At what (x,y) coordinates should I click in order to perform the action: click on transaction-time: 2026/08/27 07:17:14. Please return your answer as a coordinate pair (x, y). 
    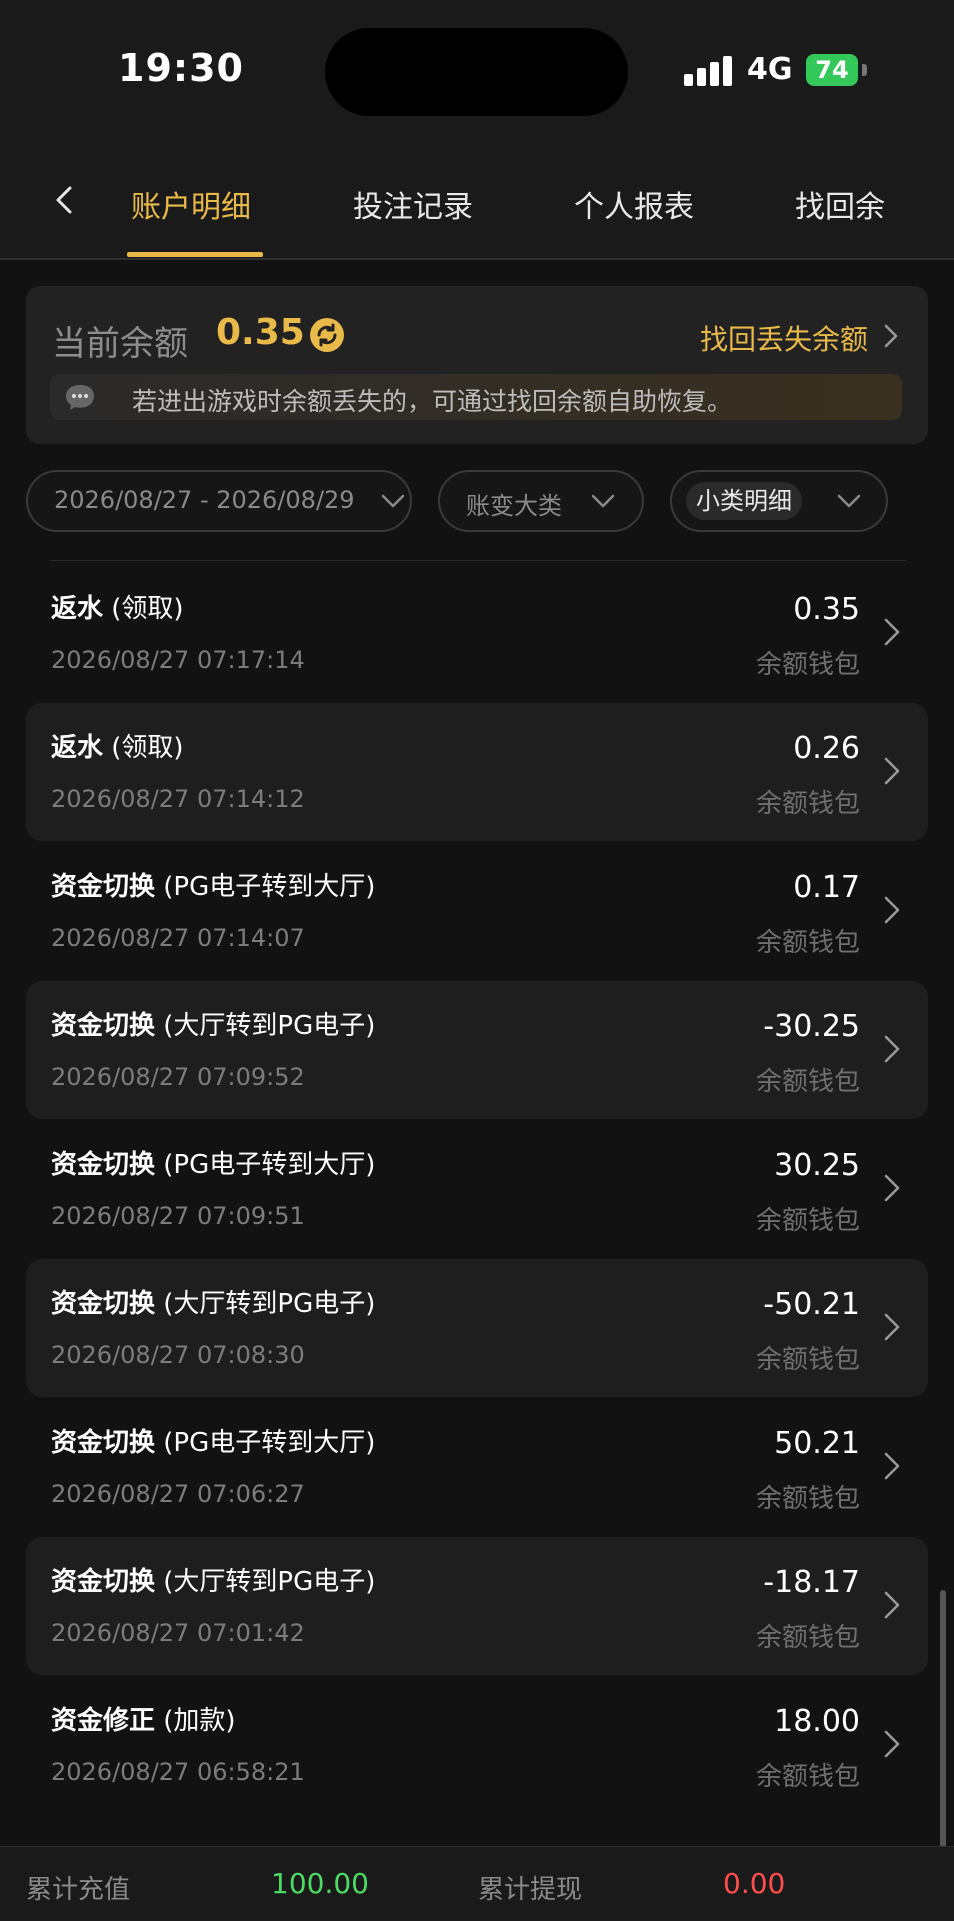
    Looking at the image, I should click on (178, 660).